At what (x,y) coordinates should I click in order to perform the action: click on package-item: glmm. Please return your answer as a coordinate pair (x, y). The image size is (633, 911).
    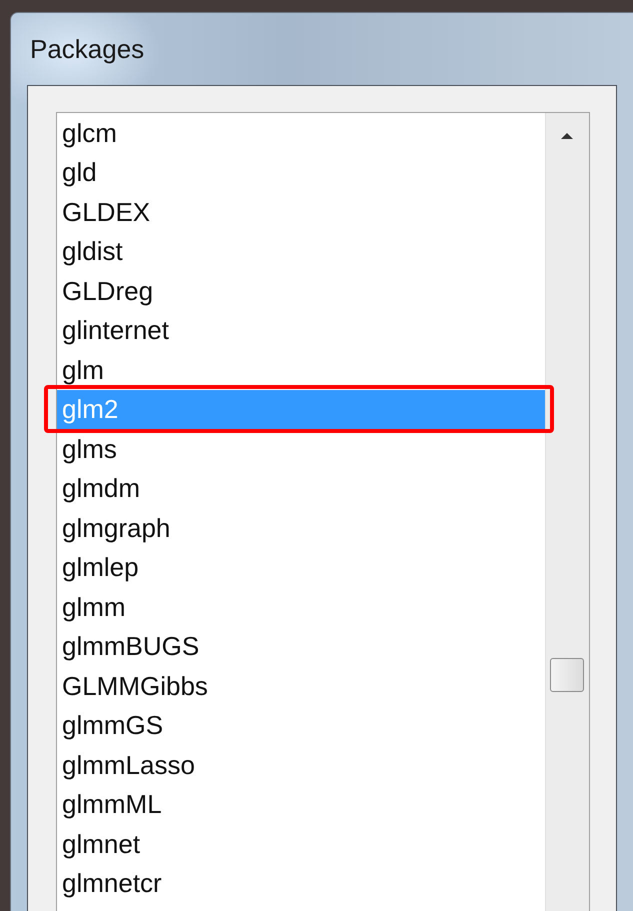
    Looking at the image, I should click on (94, 607).